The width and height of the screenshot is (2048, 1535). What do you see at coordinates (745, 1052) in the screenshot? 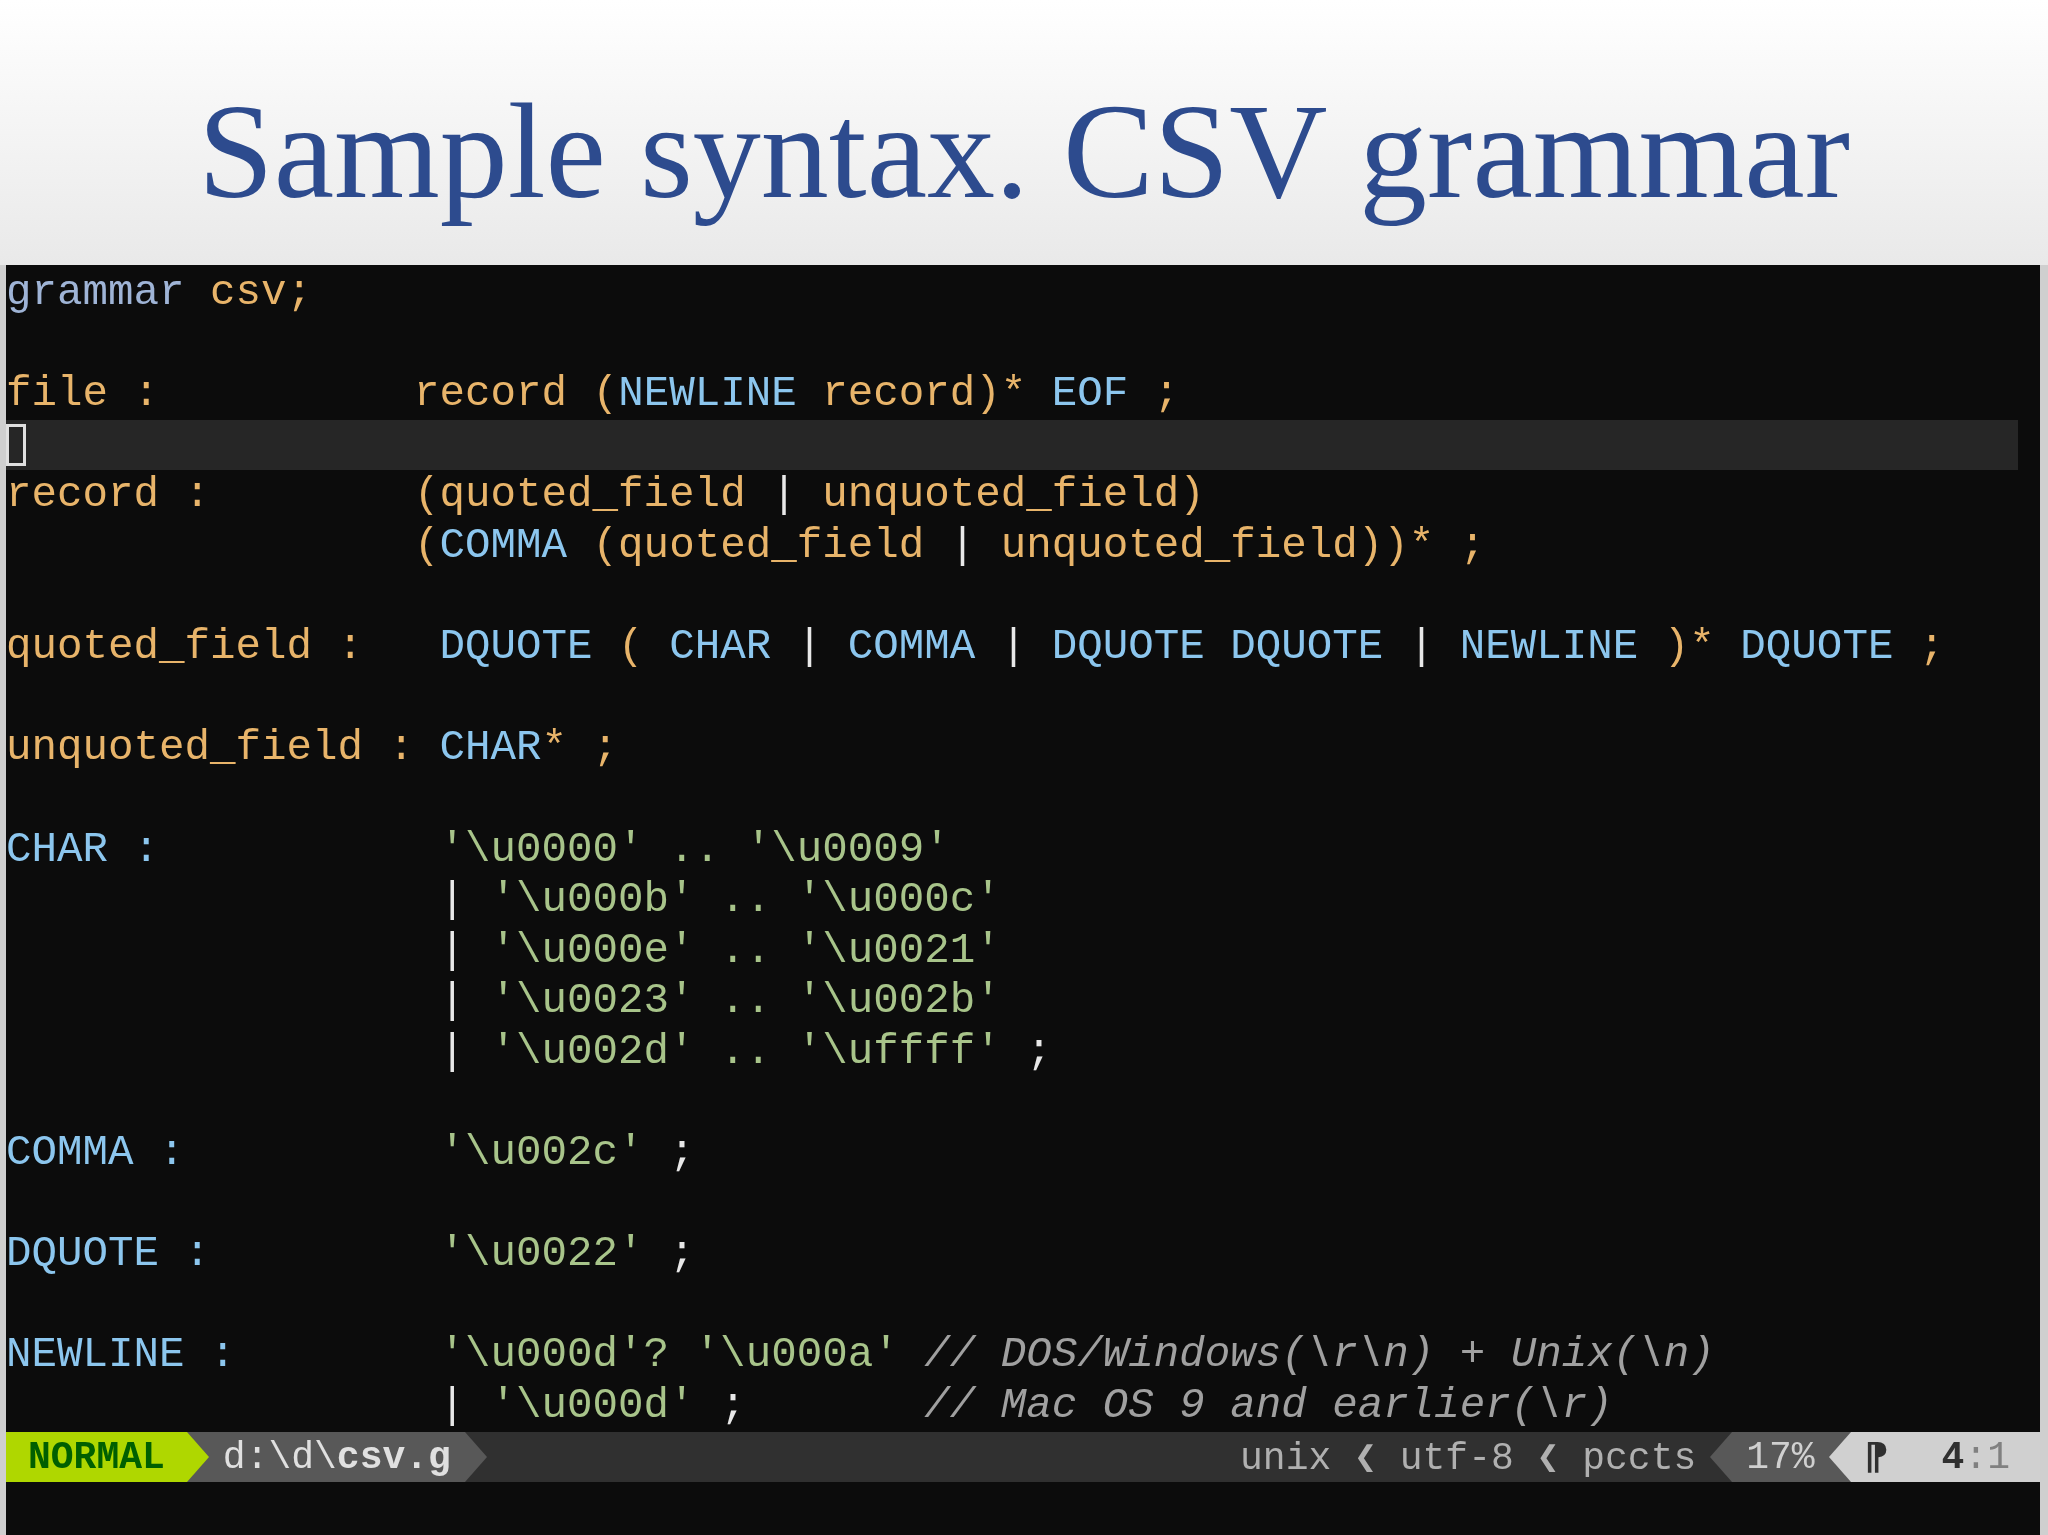
I see `code-line: | '\u002d' .. '\uffff' ;` at bounding box center [745, 1052].